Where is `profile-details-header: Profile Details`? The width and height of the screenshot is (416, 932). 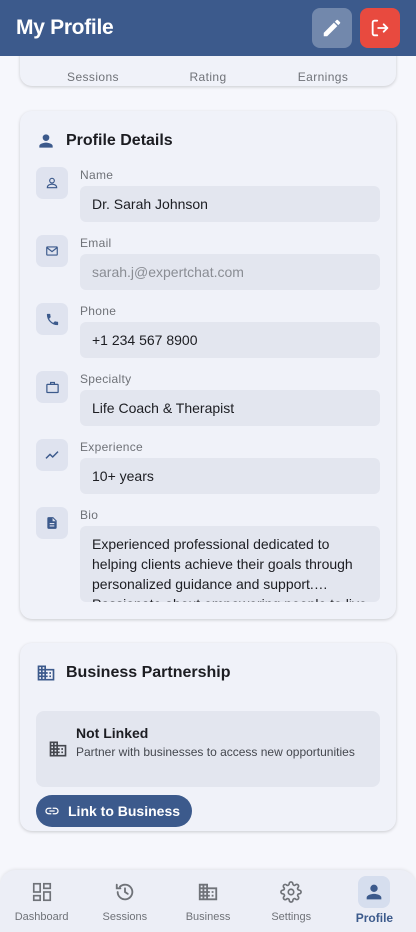
profile-details-header: Profile Details is located at coordinates (104, 141).